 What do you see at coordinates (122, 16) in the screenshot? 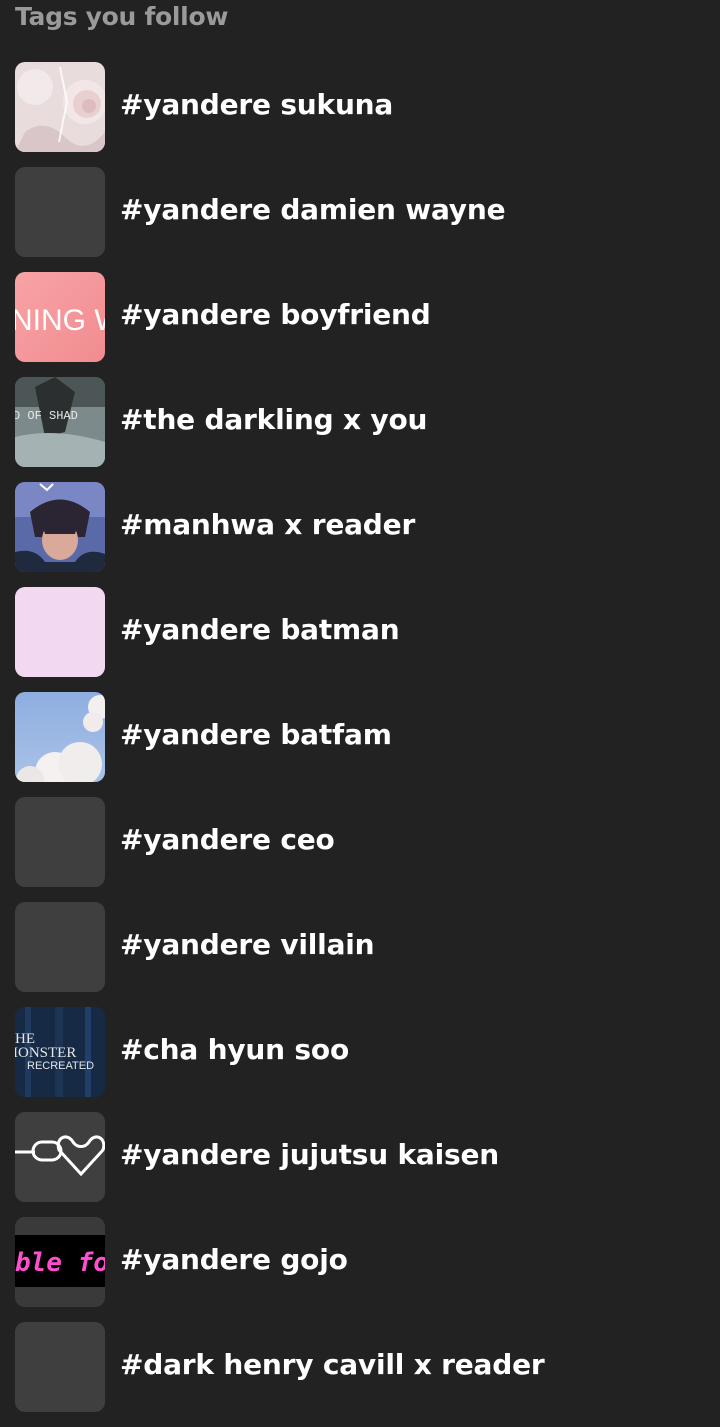
I see `section-header: Tags you follow` at bounding box center [122, 16].